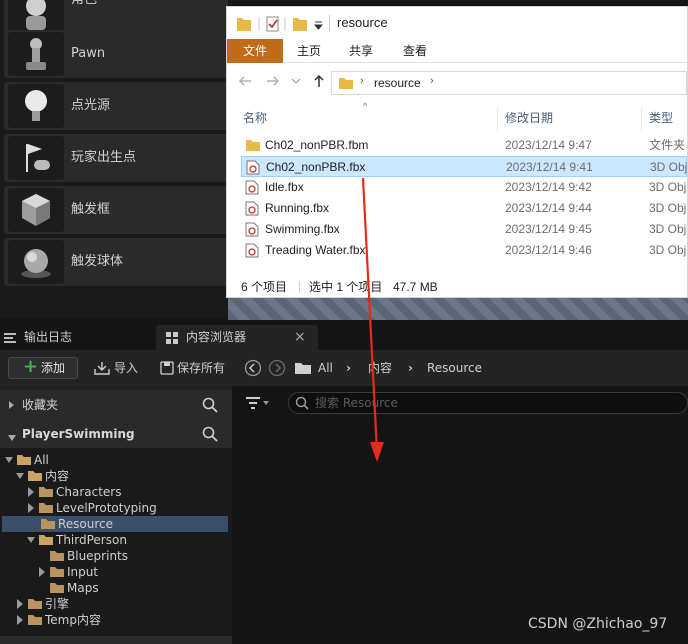 The image size is (688, 644). Describe the element at coordinates (529, 118) in the screenshot. I see `column-header-date: 修改日期` at that location.